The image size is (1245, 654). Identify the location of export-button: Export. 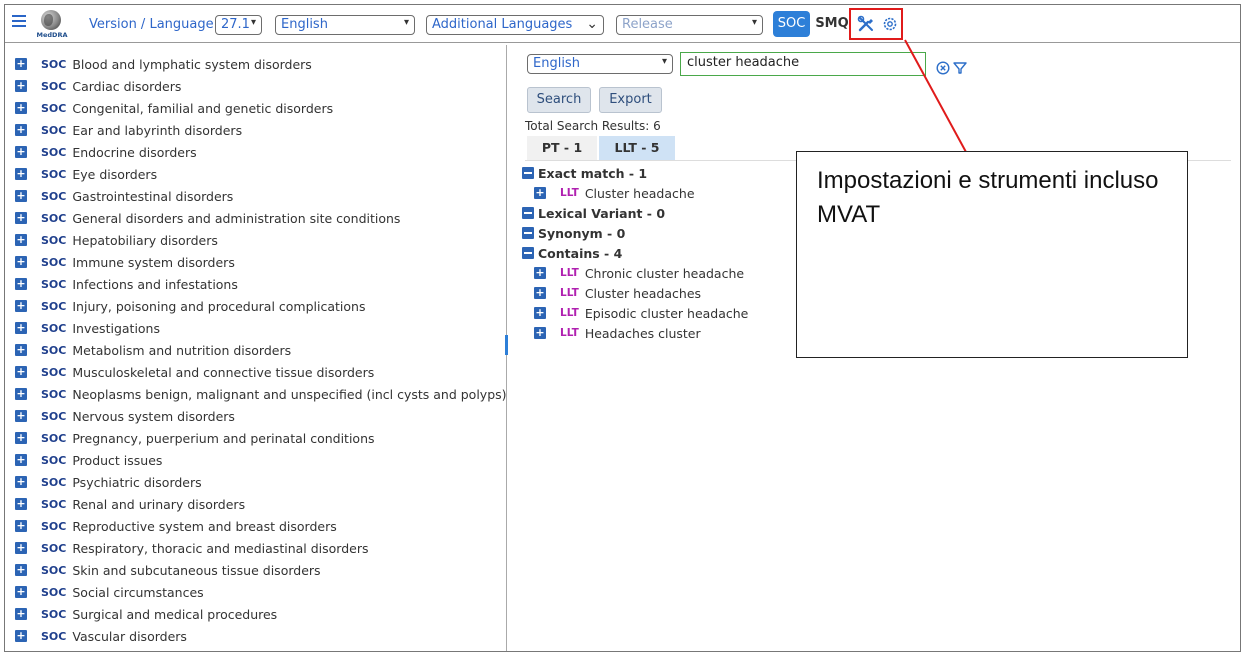
(630, 100).